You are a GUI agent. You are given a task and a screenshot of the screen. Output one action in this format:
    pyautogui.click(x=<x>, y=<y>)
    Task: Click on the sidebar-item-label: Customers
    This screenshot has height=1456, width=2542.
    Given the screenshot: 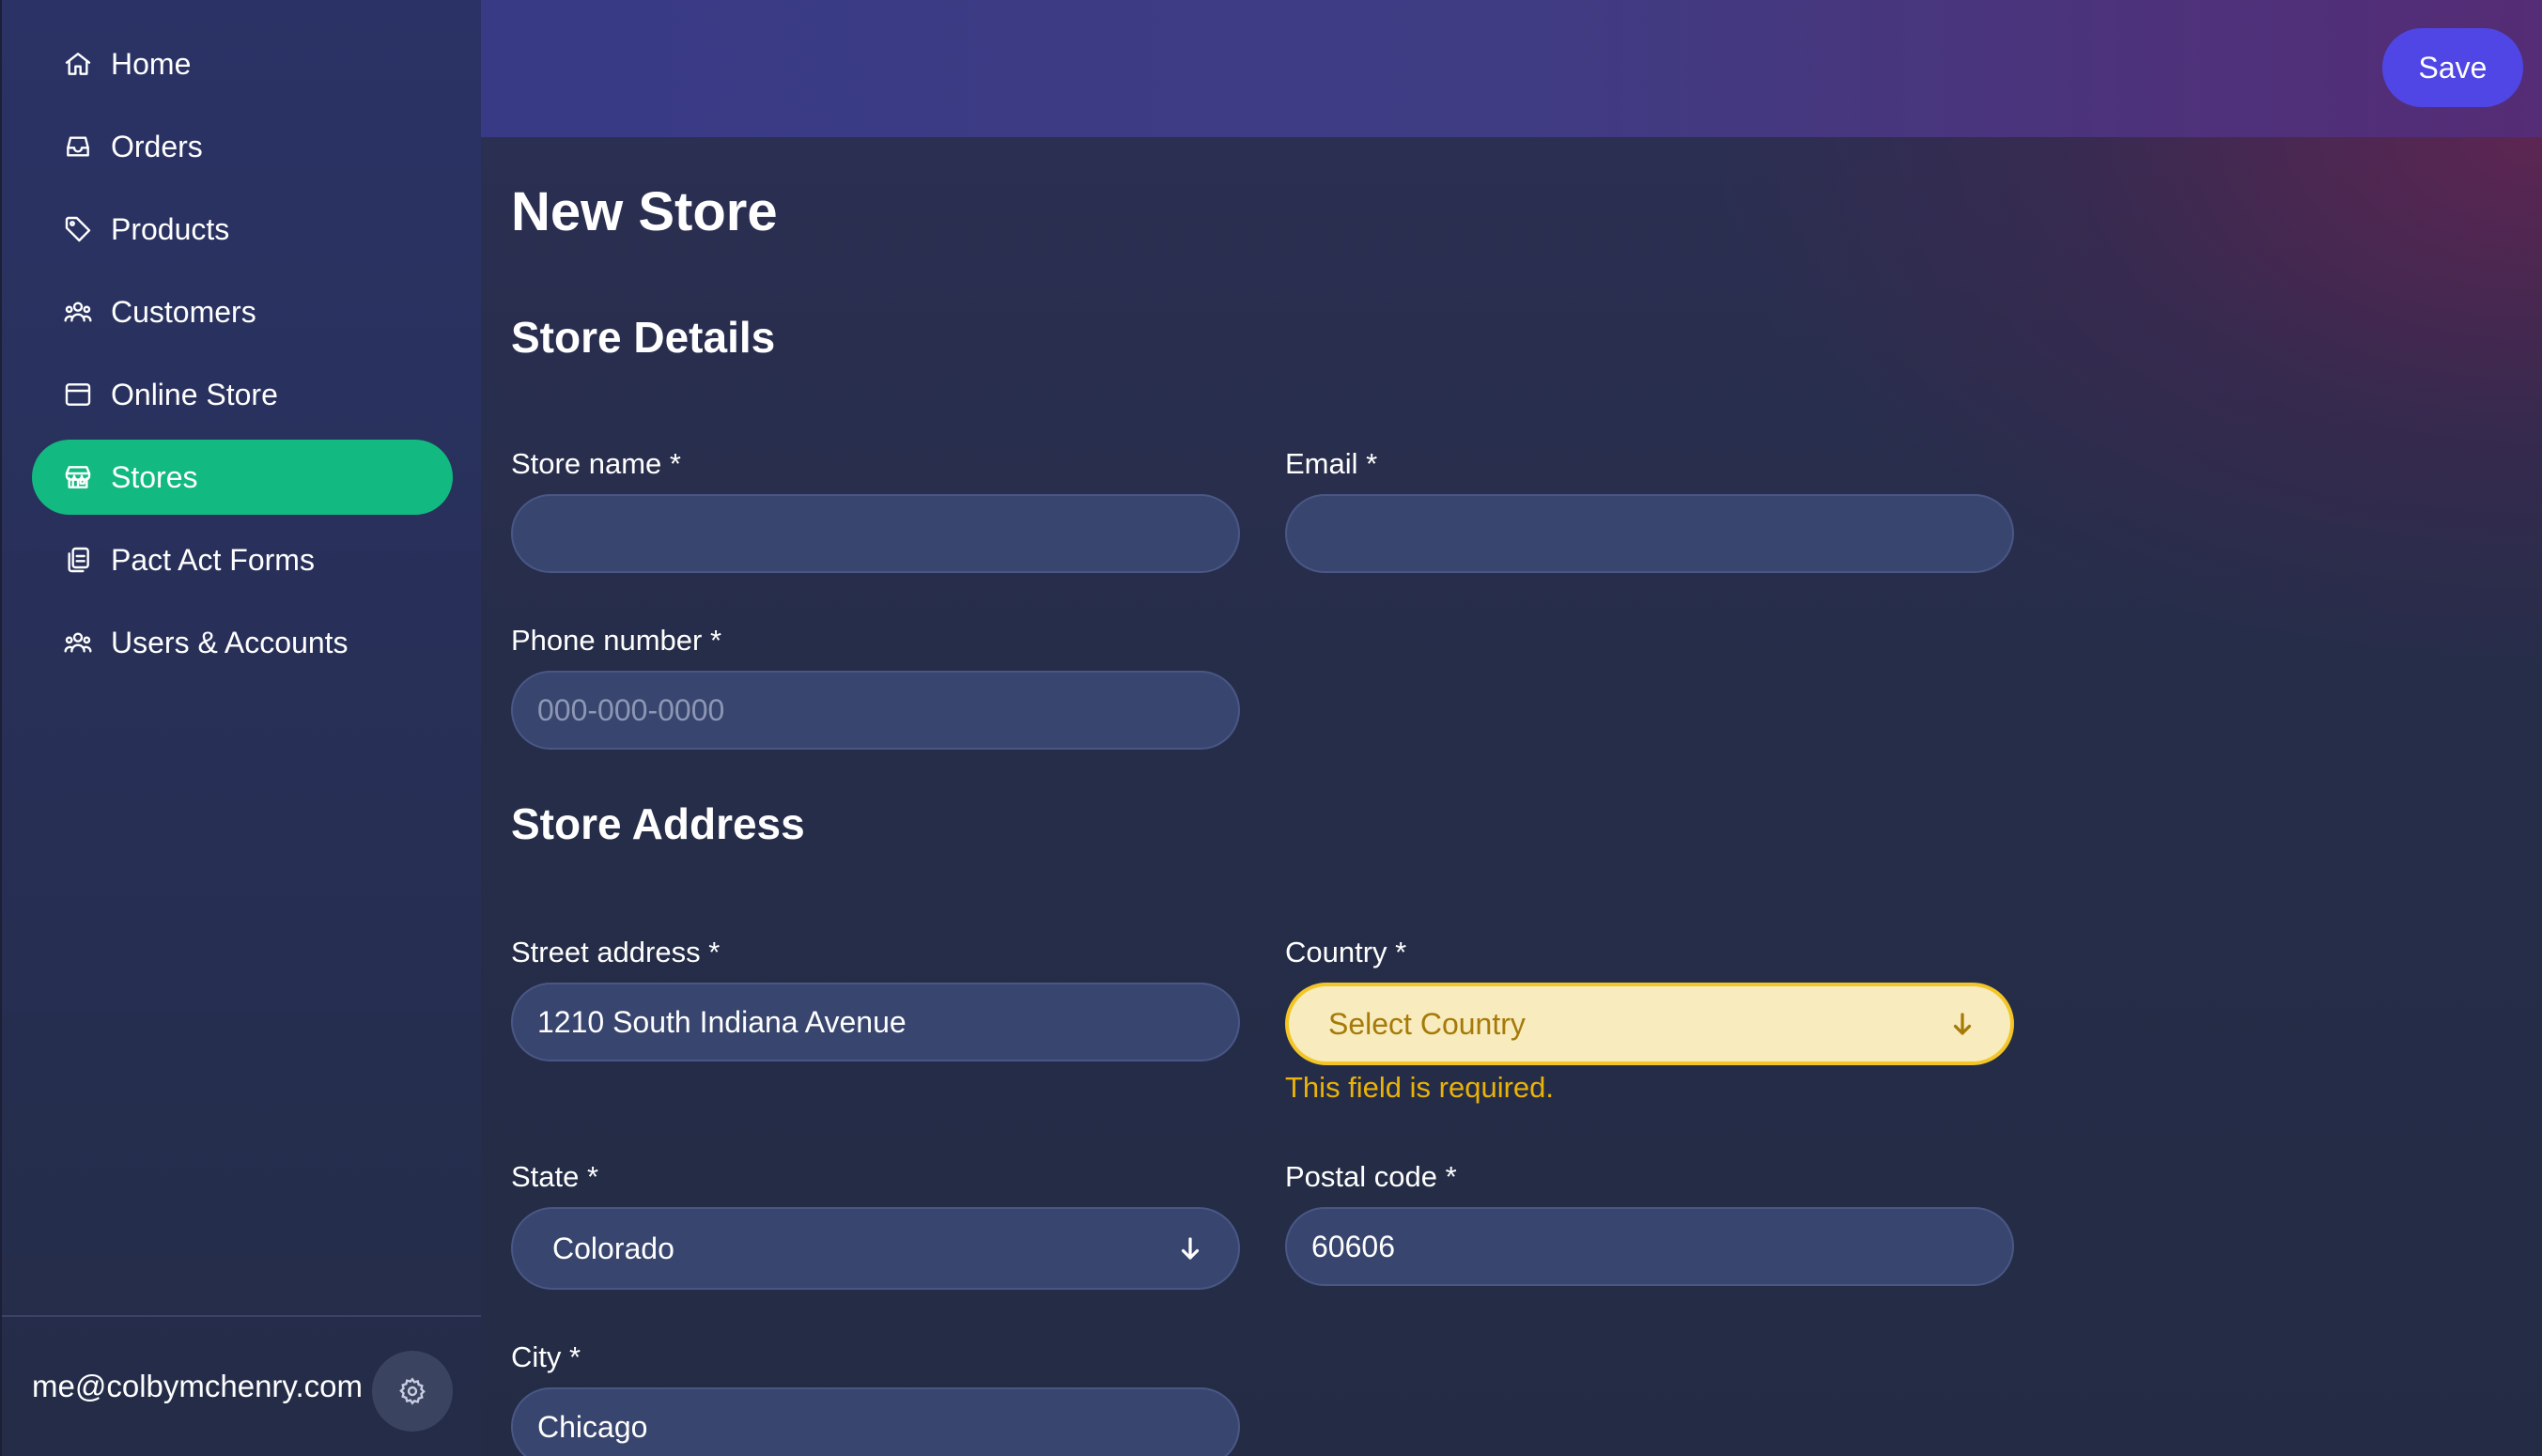 What is the action you would take?
    pyautogui.click(x=183, y=311)
    